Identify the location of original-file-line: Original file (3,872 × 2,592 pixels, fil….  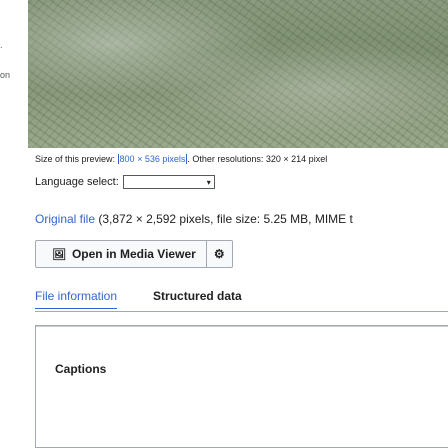
(241, 219).